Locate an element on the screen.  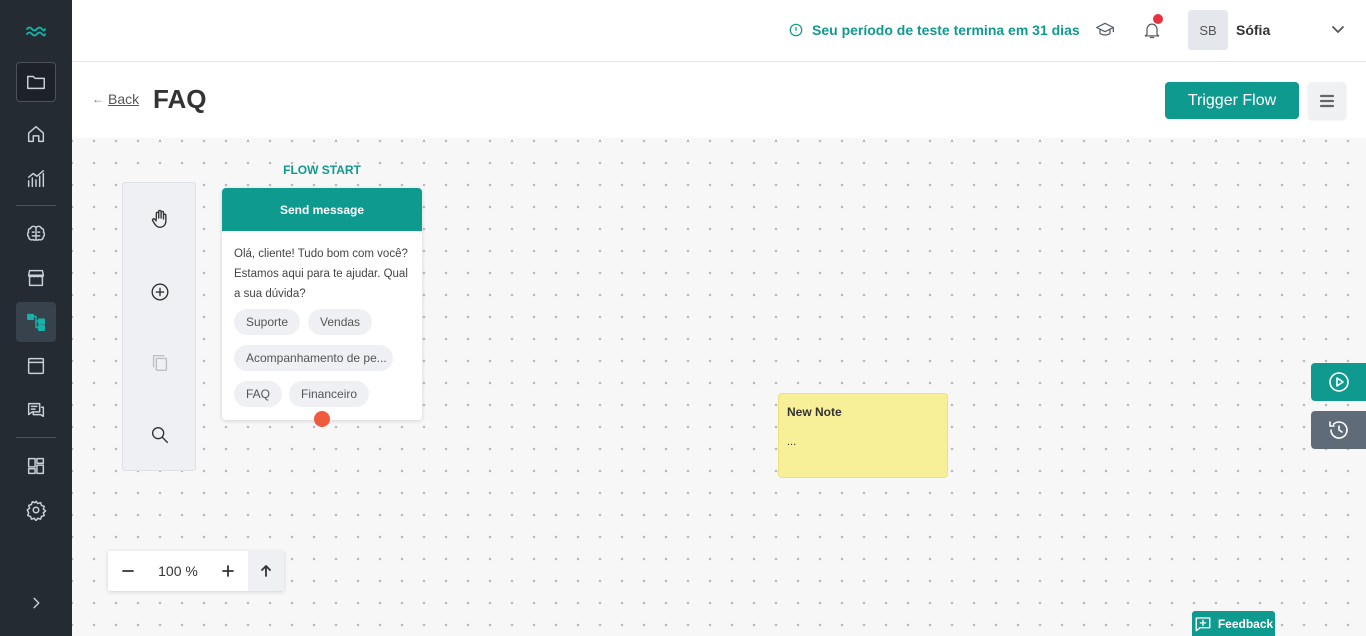
history-icon is located at coordinates (1338, 430).